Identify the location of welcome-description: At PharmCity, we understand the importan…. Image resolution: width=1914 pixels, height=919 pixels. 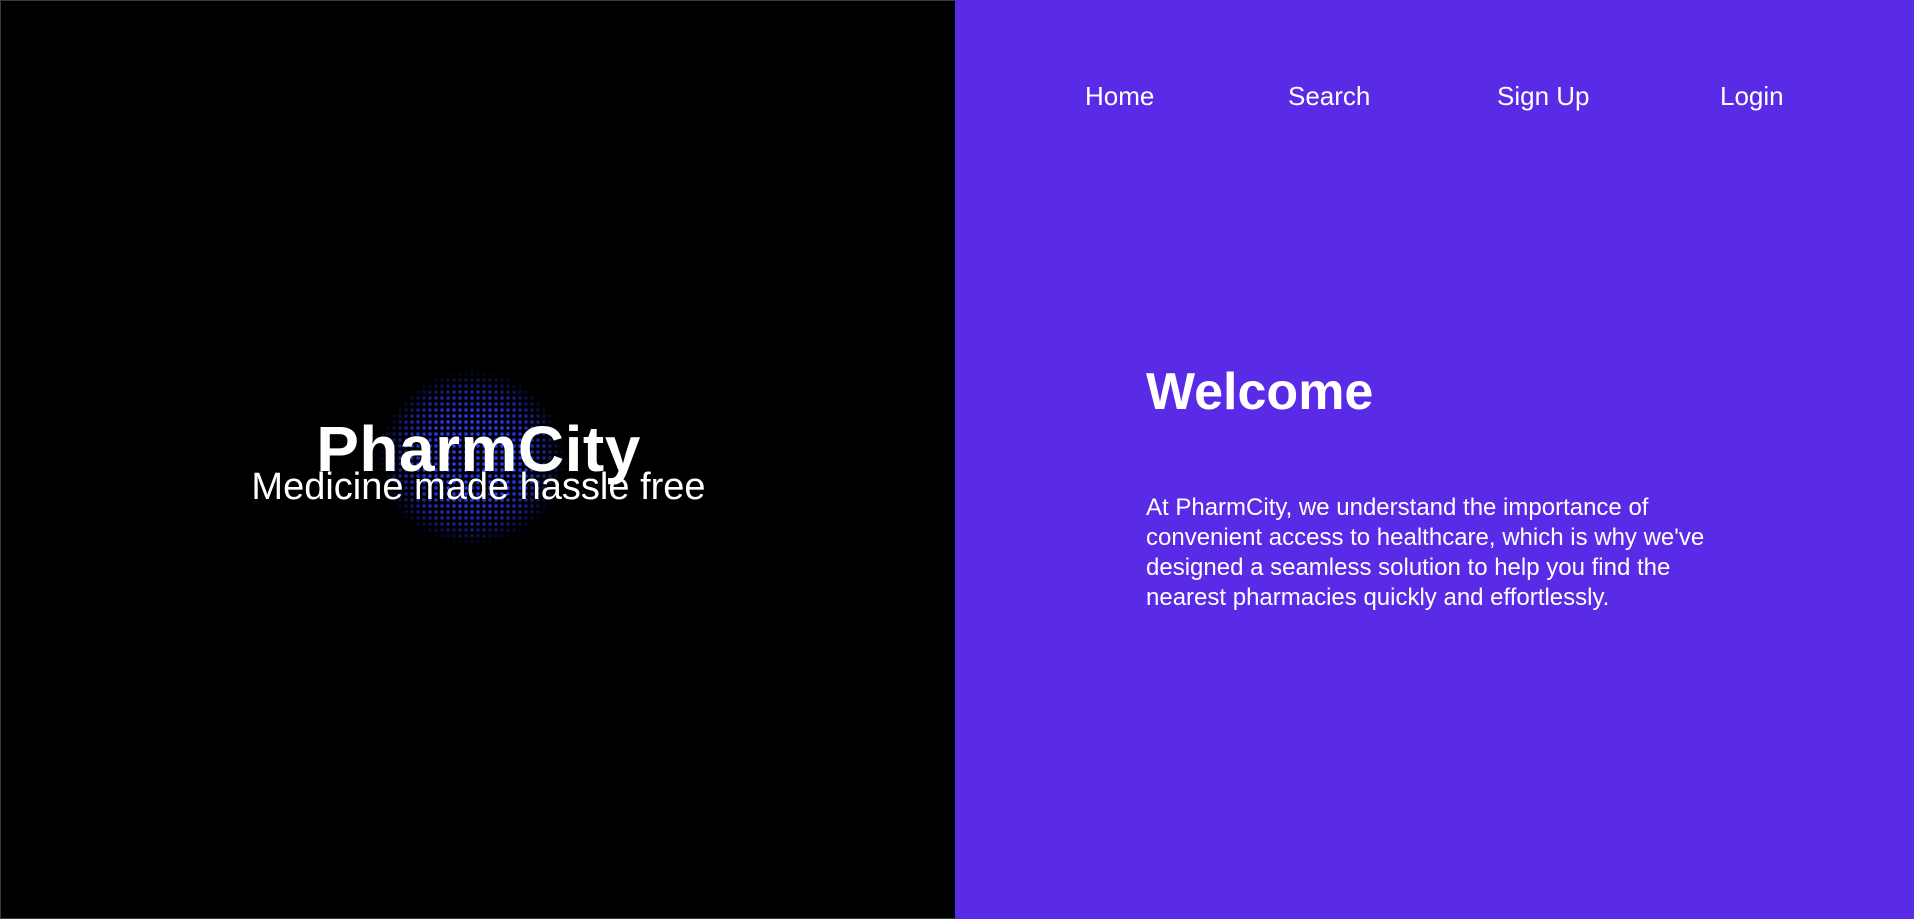
(1425, 552).